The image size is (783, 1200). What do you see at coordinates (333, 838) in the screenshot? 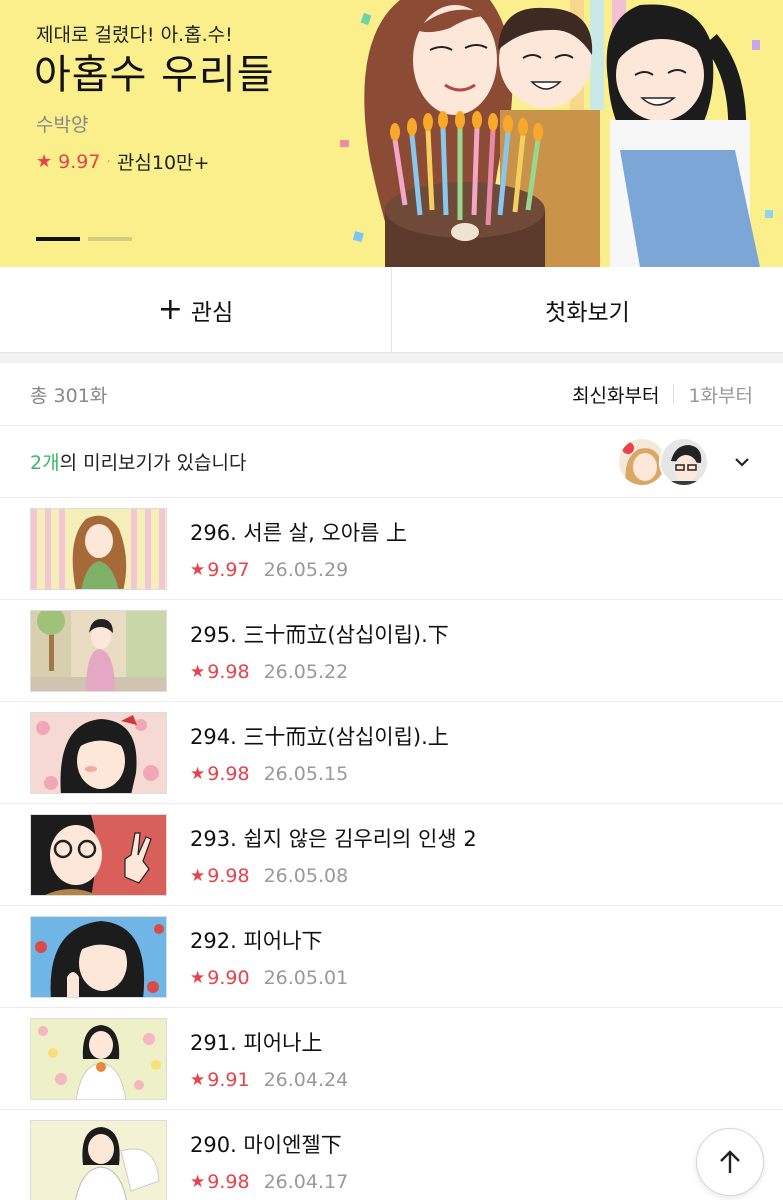
I see `episode-title: 293. 쉽지 않은 김우리의 인생 2` at bounding box center [333, 838].